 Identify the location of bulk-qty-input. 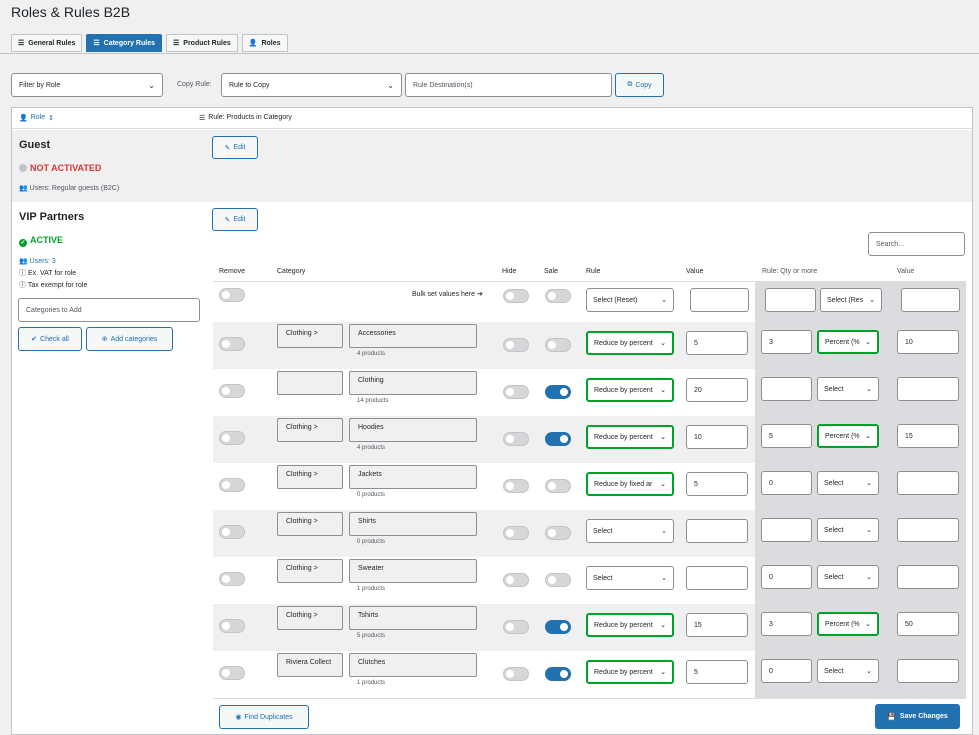
(790, 300).